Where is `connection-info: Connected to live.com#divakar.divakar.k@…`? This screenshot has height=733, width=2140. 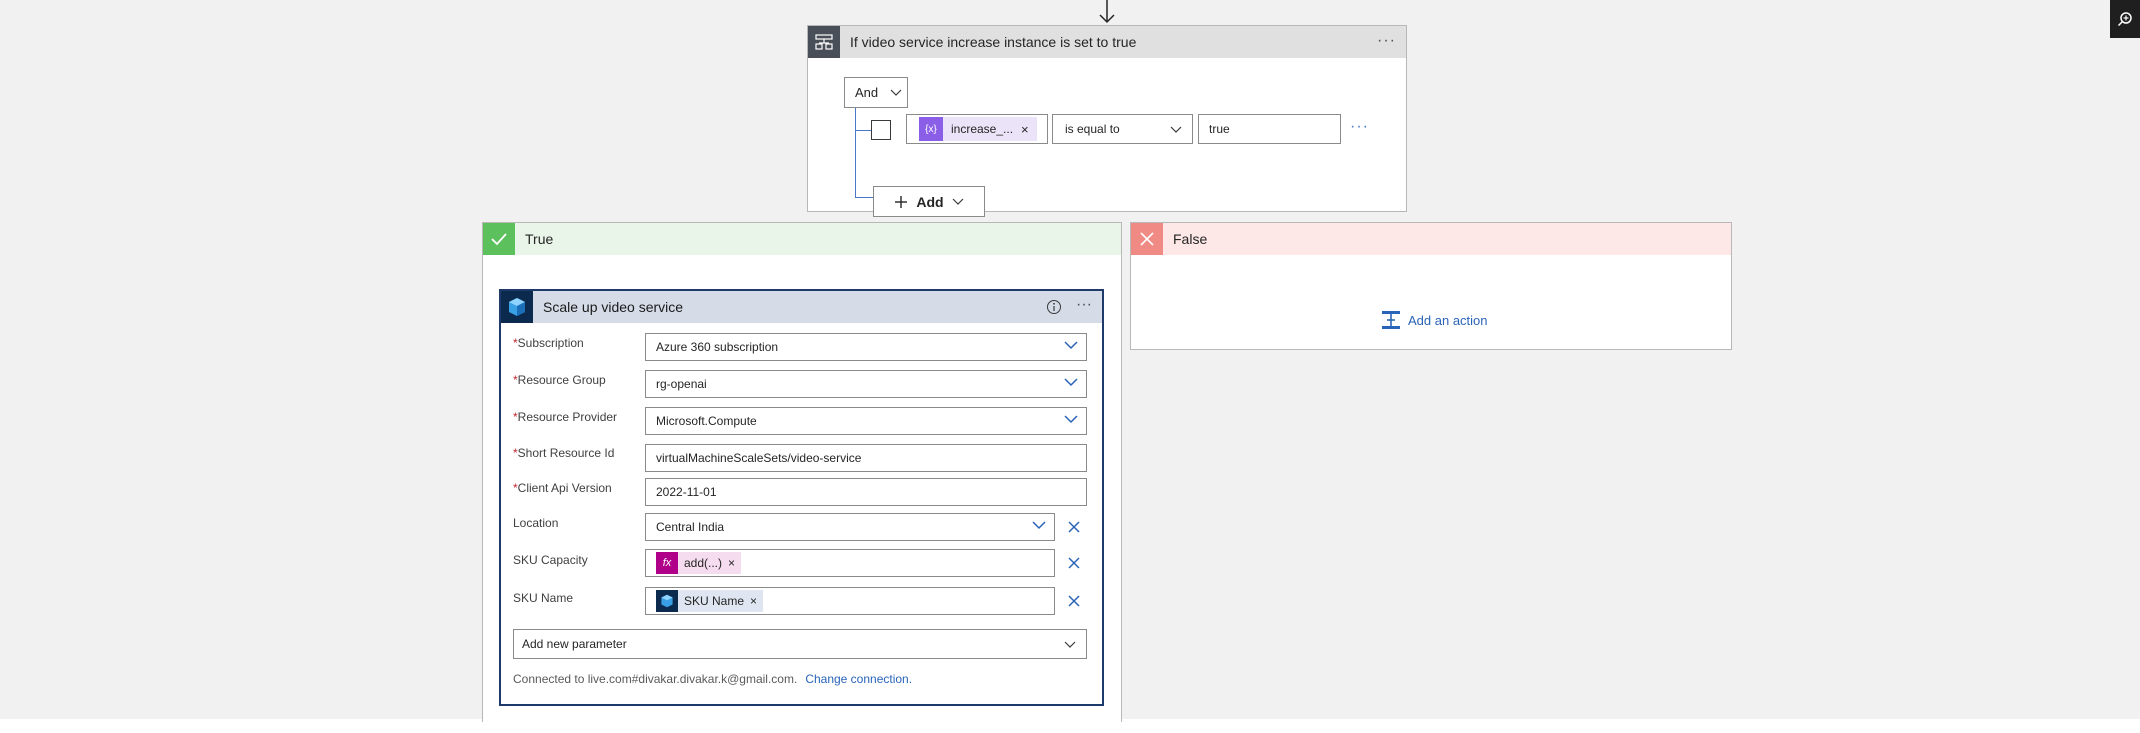
connection-info: Connected to live.com#divakar.divakar.k@… is located at coordinates (712, 679).